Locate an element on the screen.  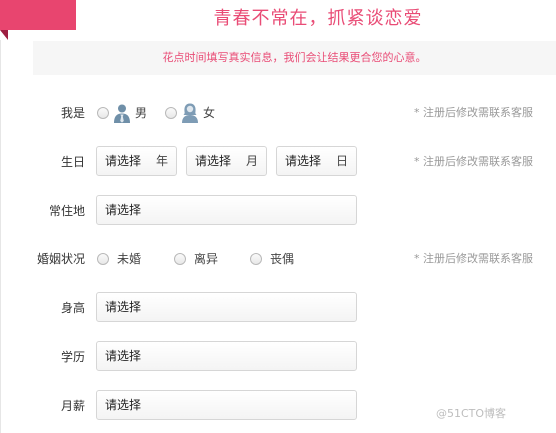
birthday-row: 生日 请选择 年 请选择 月 请选择 日 * 注册后修改需联系客服 is located at coordinates (278, 162).